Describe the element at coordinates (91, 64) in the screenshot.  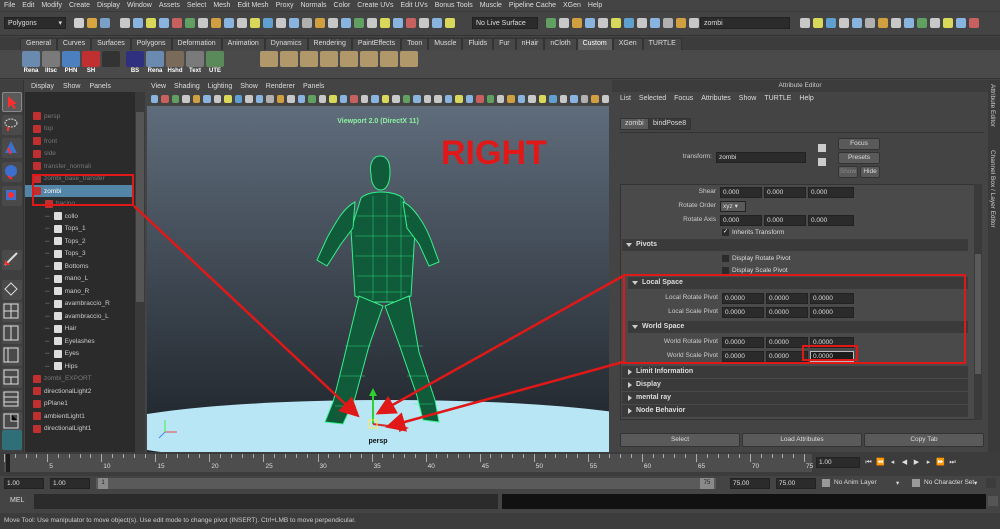
I see `shelf-button: SH` at that location.